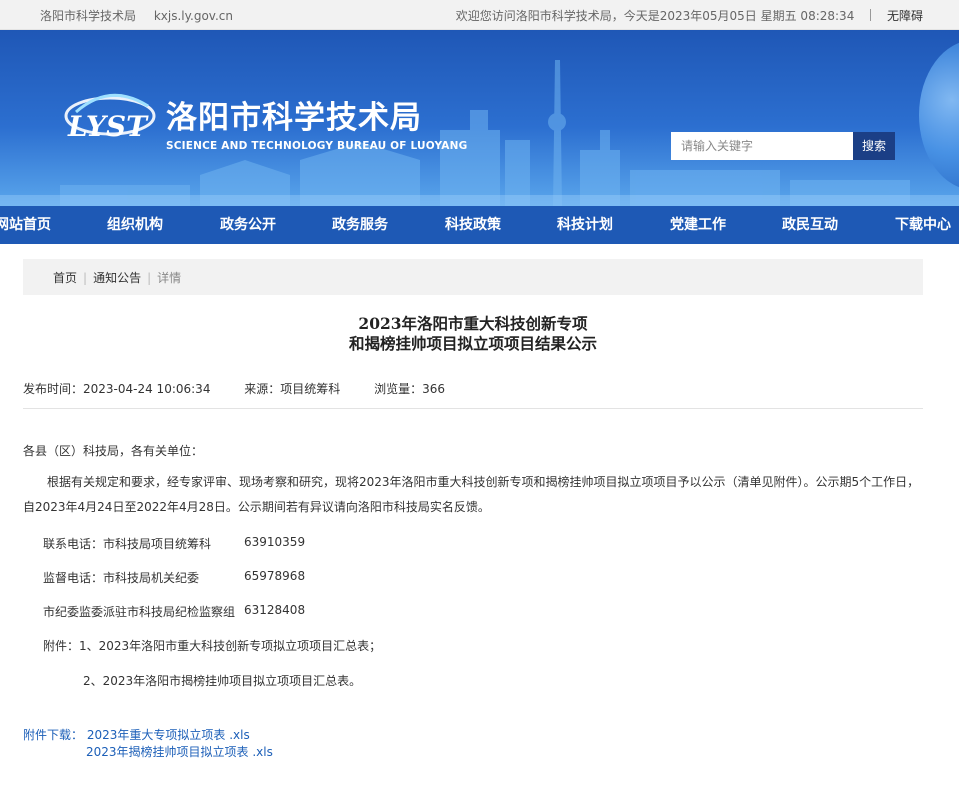  What do you see at coordinates (473, 277) in the screenshot?
I see `breadcrumb: 首页 | 通知公告 | 详情` at bounding box center [473, 277].